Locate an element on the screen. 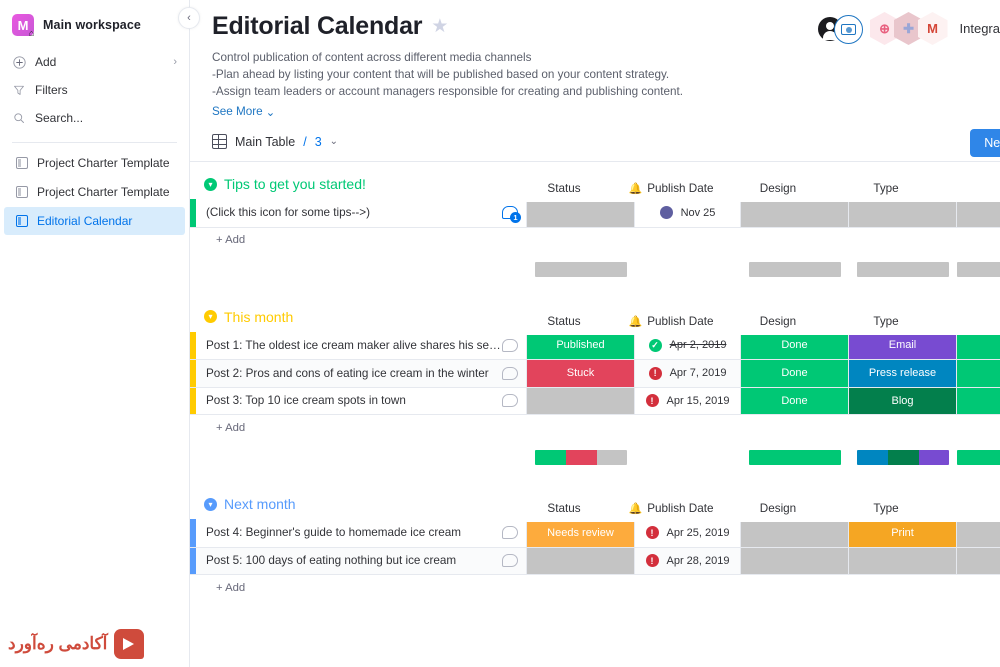 The width and height of the screenshot is (1000, 667). workspace-logo: M ⌂ is located at coordinates (23, 26).